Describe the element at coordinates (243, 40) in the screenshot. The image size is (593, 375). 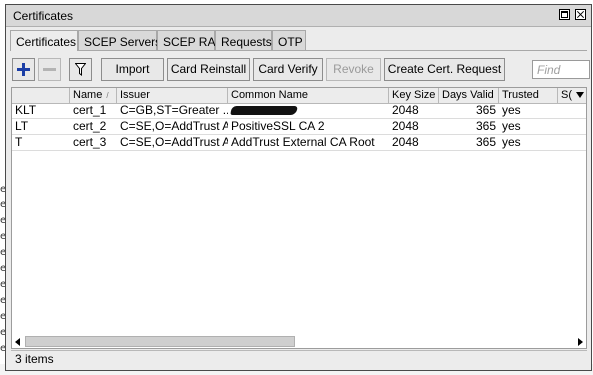
I see `tab-requests: Requests` at that location.